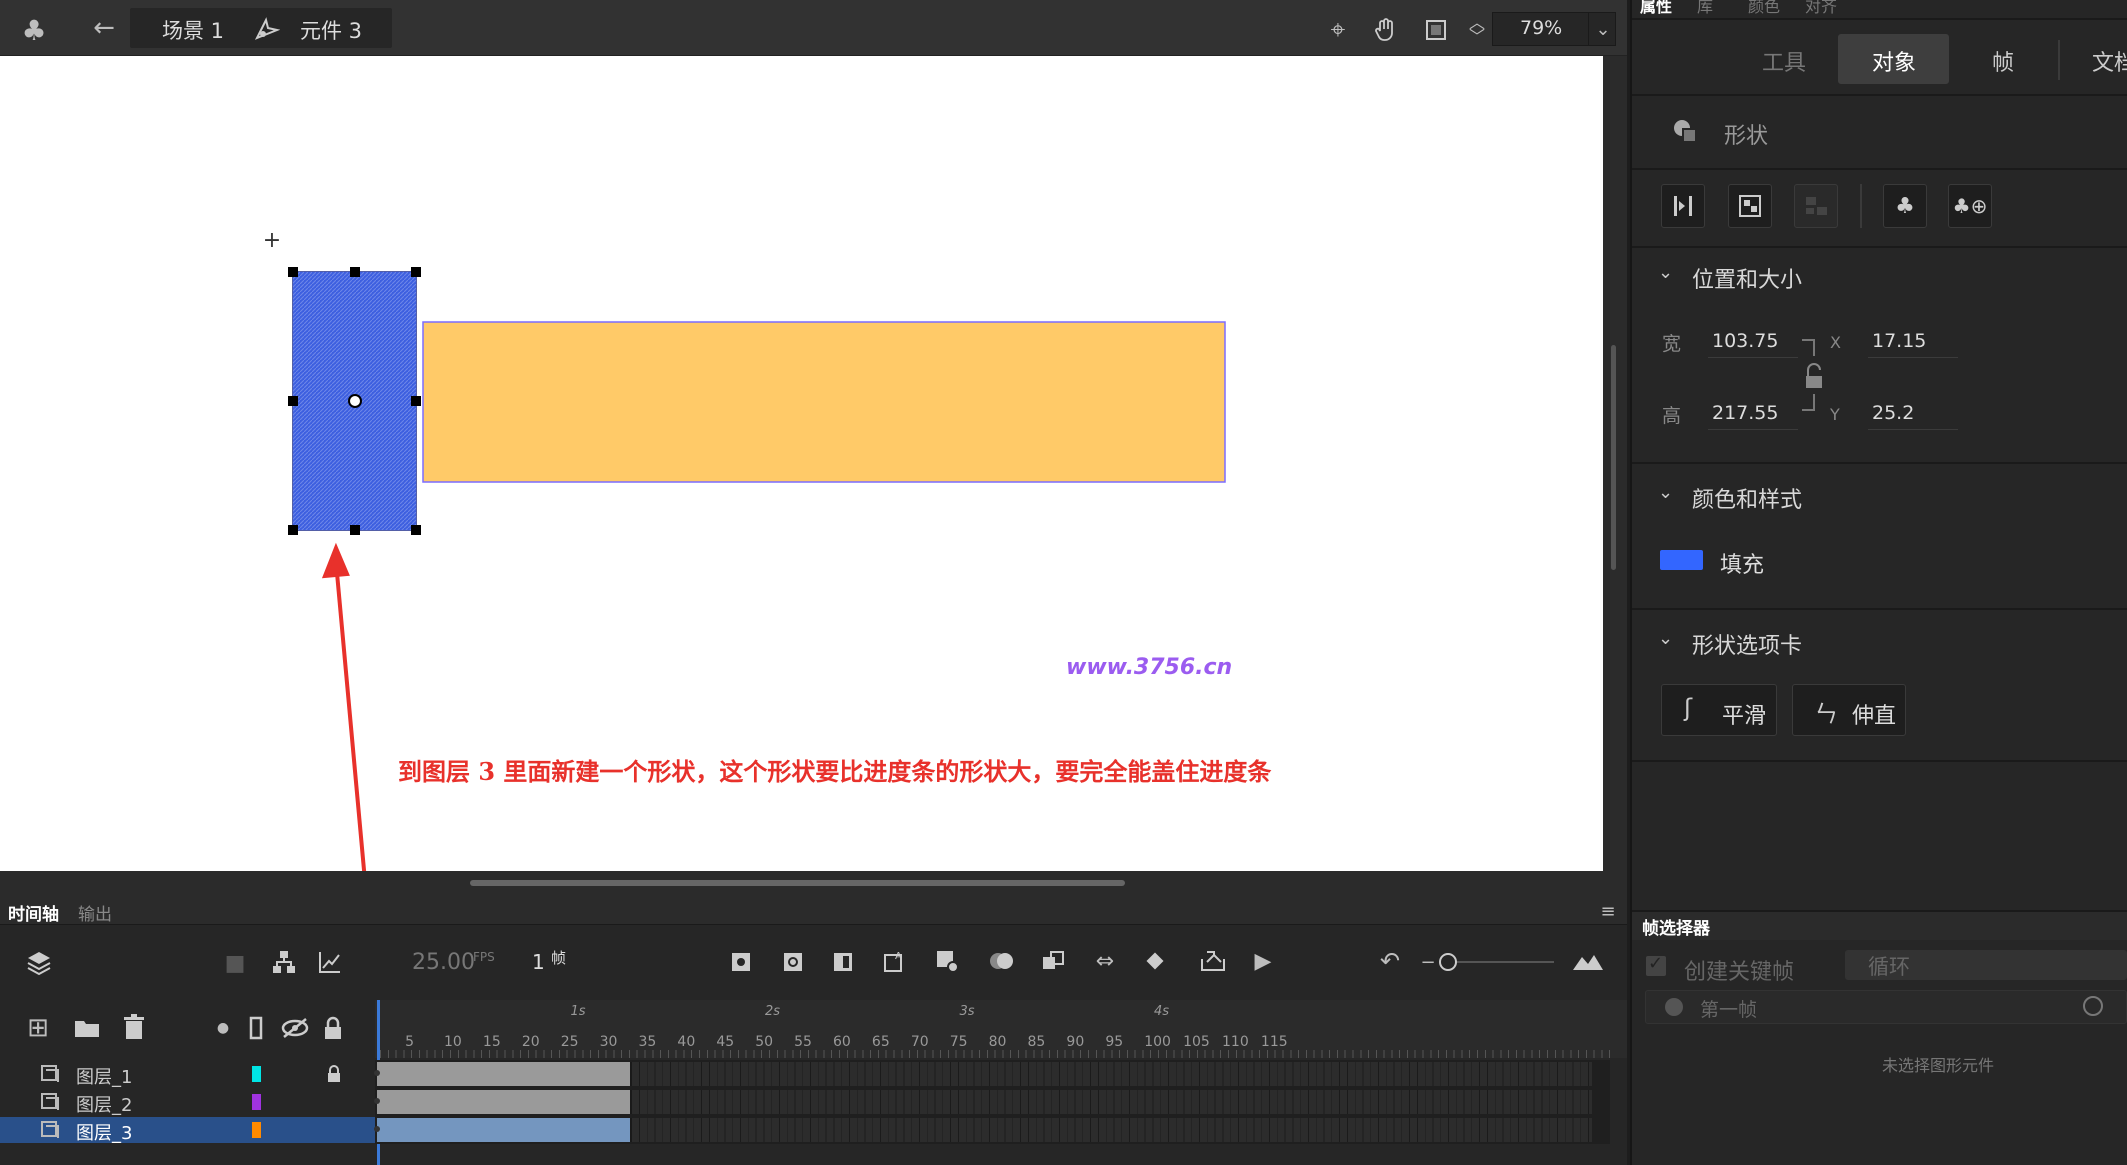 The height and width of the screenshot is (1165, 2127). Describe the element at coordinates (1821, 8) in the screenshot. I see `tab-align: 对齐` at that location.